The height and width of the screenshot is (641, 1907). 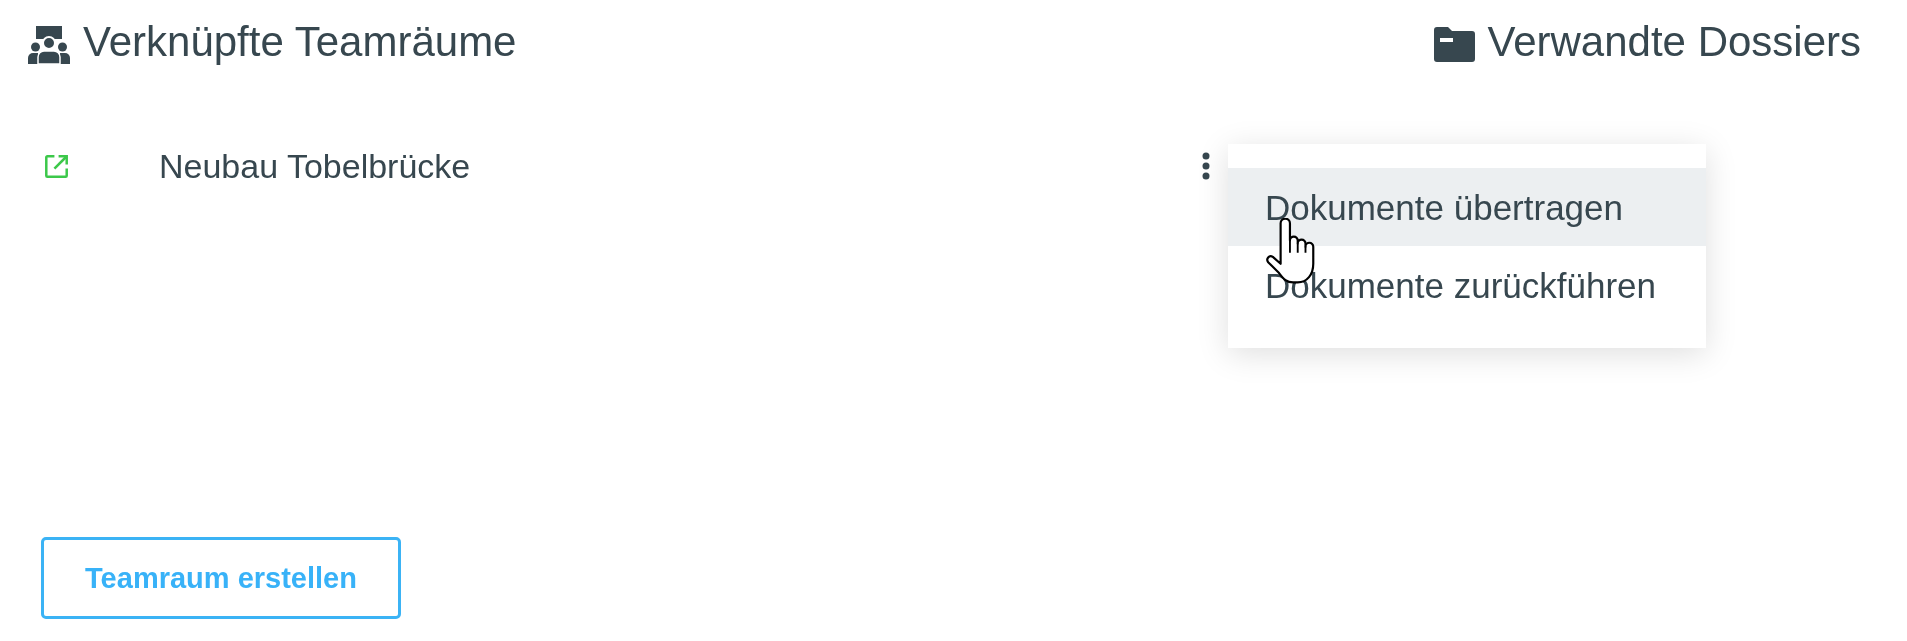 I want to click on more-options-icon, so click(x=1206, y=166).